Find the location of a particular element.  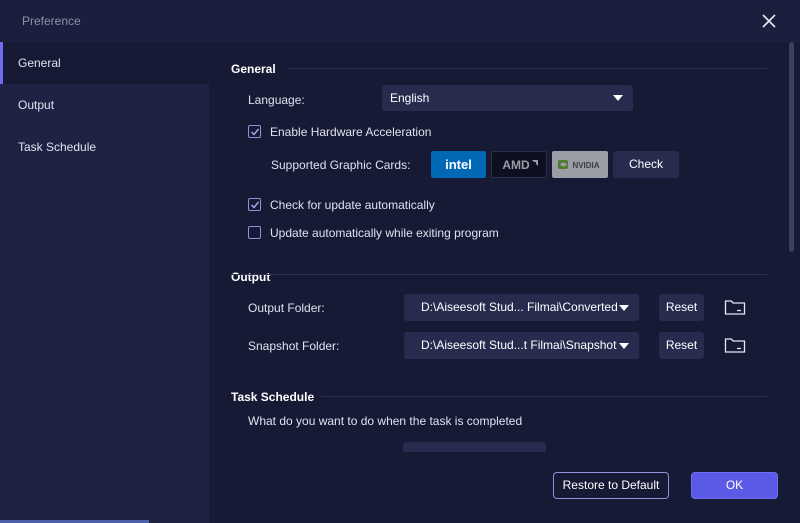

open-snapshot-folder-button is located at coordinates (735, 347).